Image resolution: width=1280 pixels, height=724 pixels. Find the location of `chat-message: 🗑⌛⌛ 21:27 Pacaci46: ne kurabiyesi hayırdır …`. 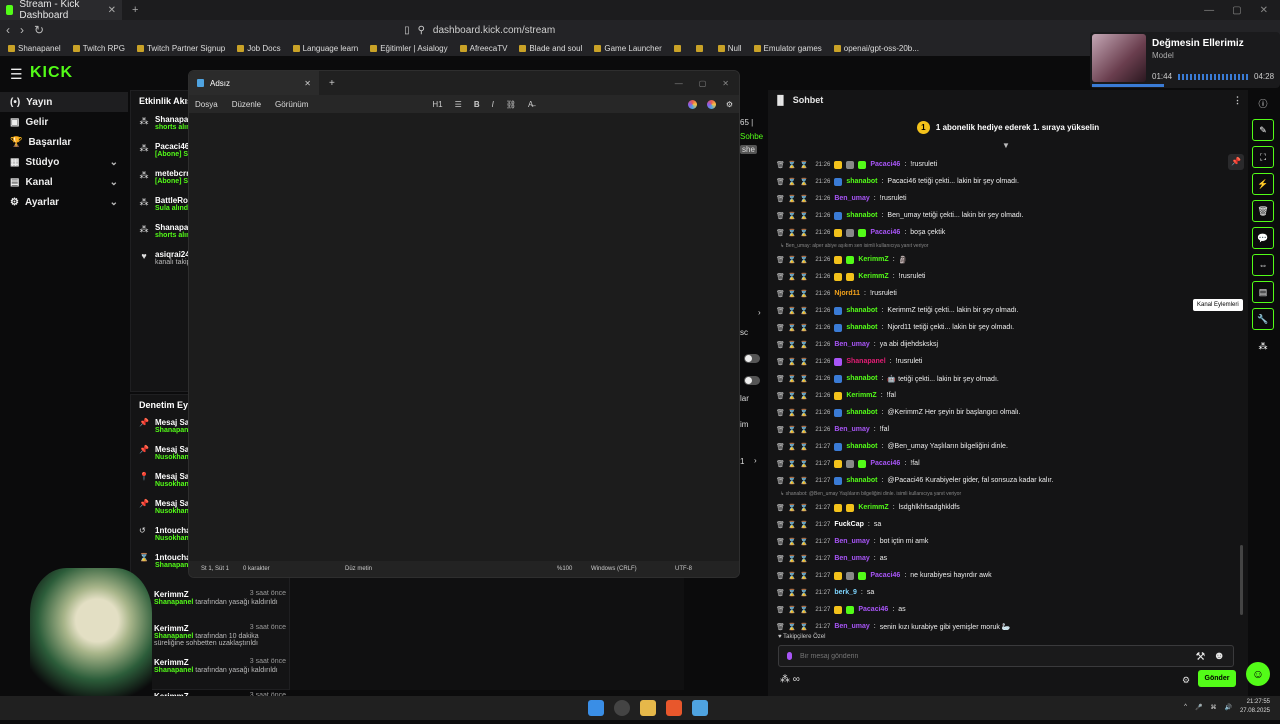

chat-message: 🗑⌛⌛ 21:27 Pacaci46: ne kurabiyesi hayırdır … is located at coordinates (1006, 575).